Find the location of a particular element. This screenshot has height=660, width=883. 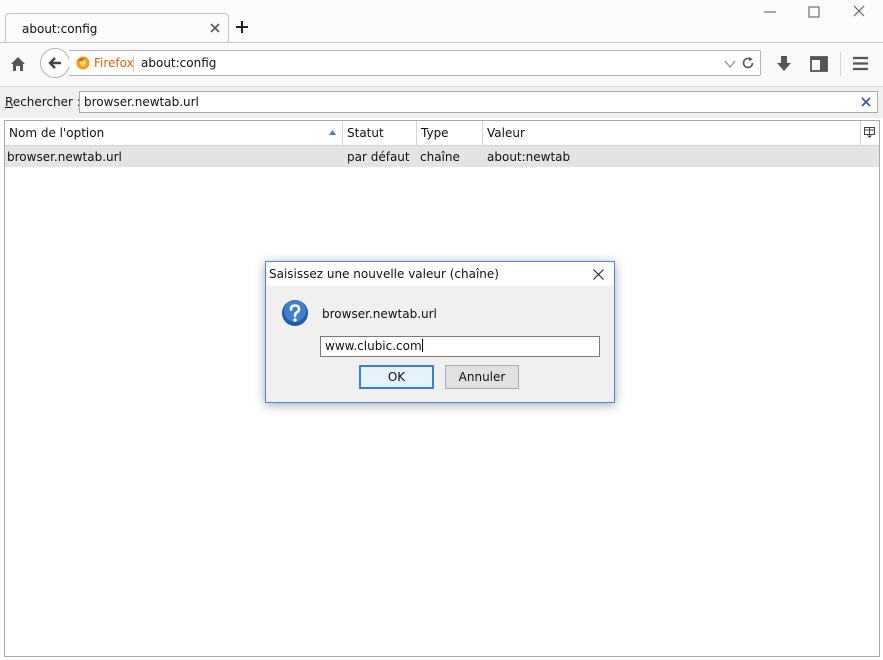

ok-button: OK is located at coordinates (396, 377).